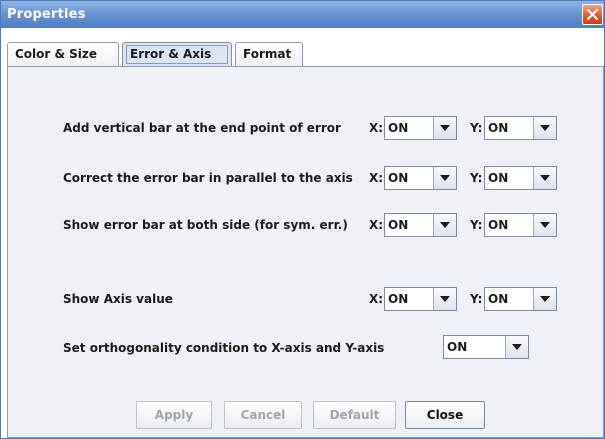 The width and height of the screenshot is (605, 439). Describe the element at coordinates (171, 54) in the screenshot. I see `tab-label: Error & Axis` at that location.